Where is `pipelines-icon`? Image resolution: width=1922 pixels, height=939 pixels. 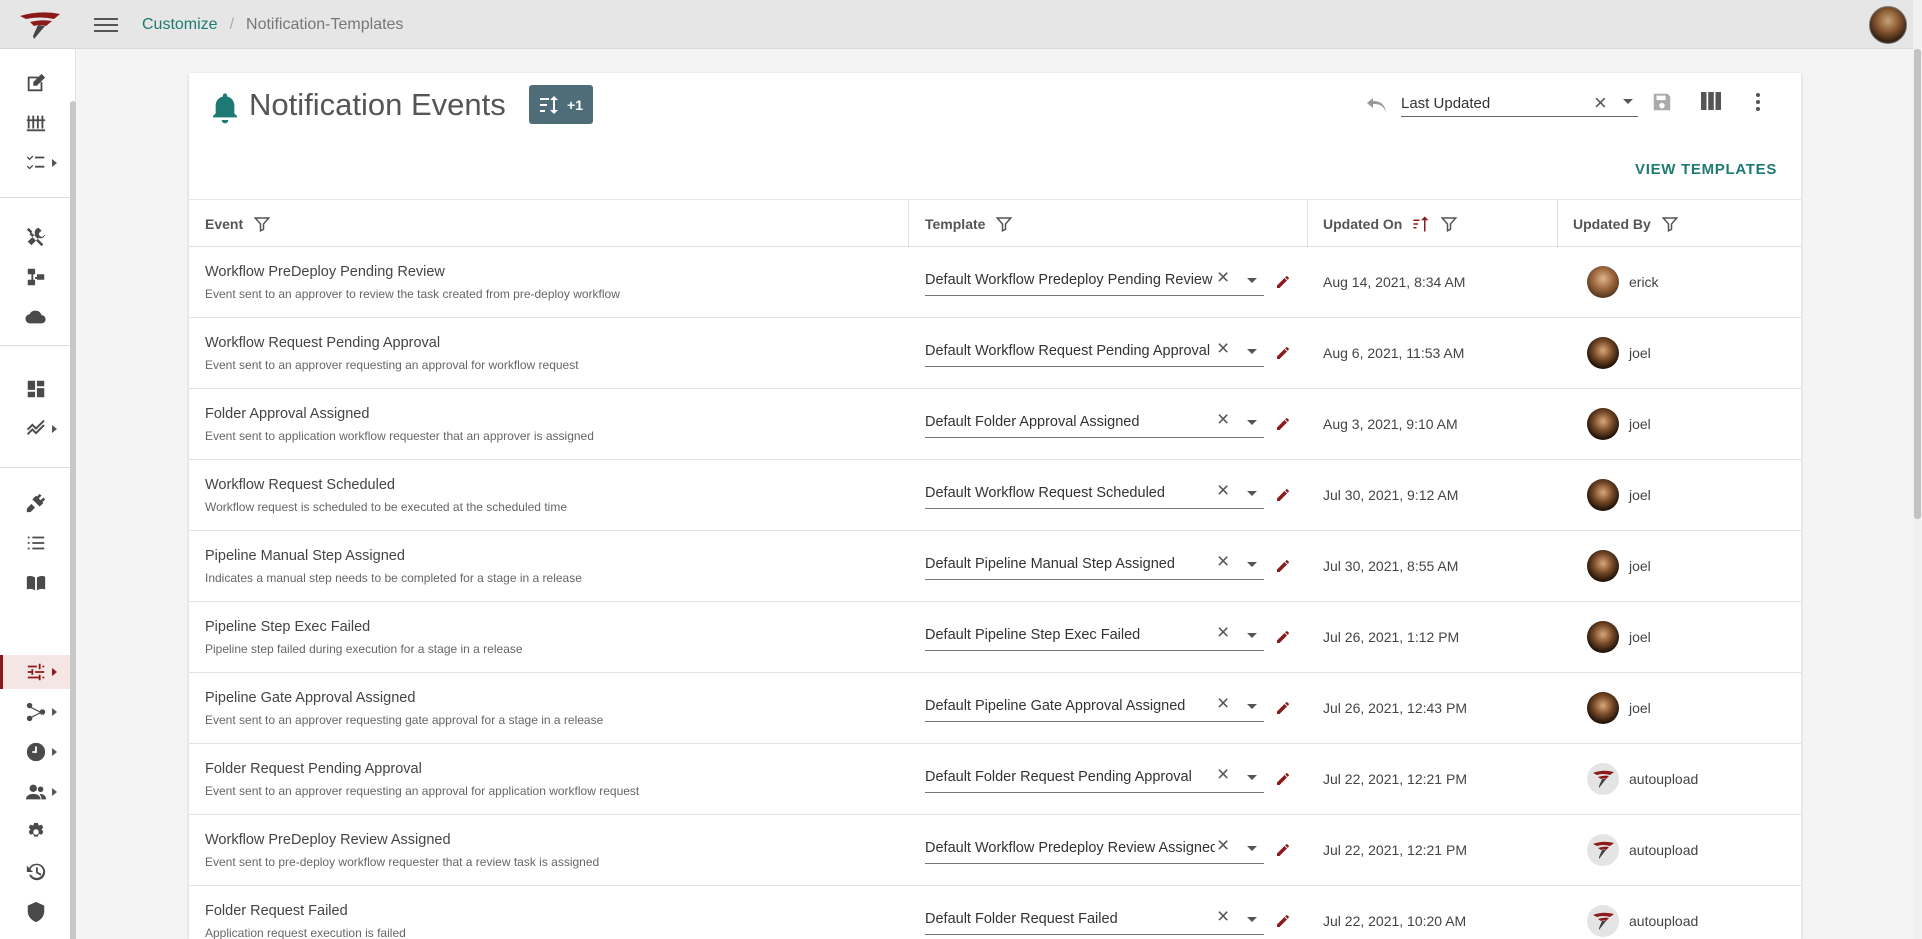
pipelines-icon is located at coordinates (36, 123).